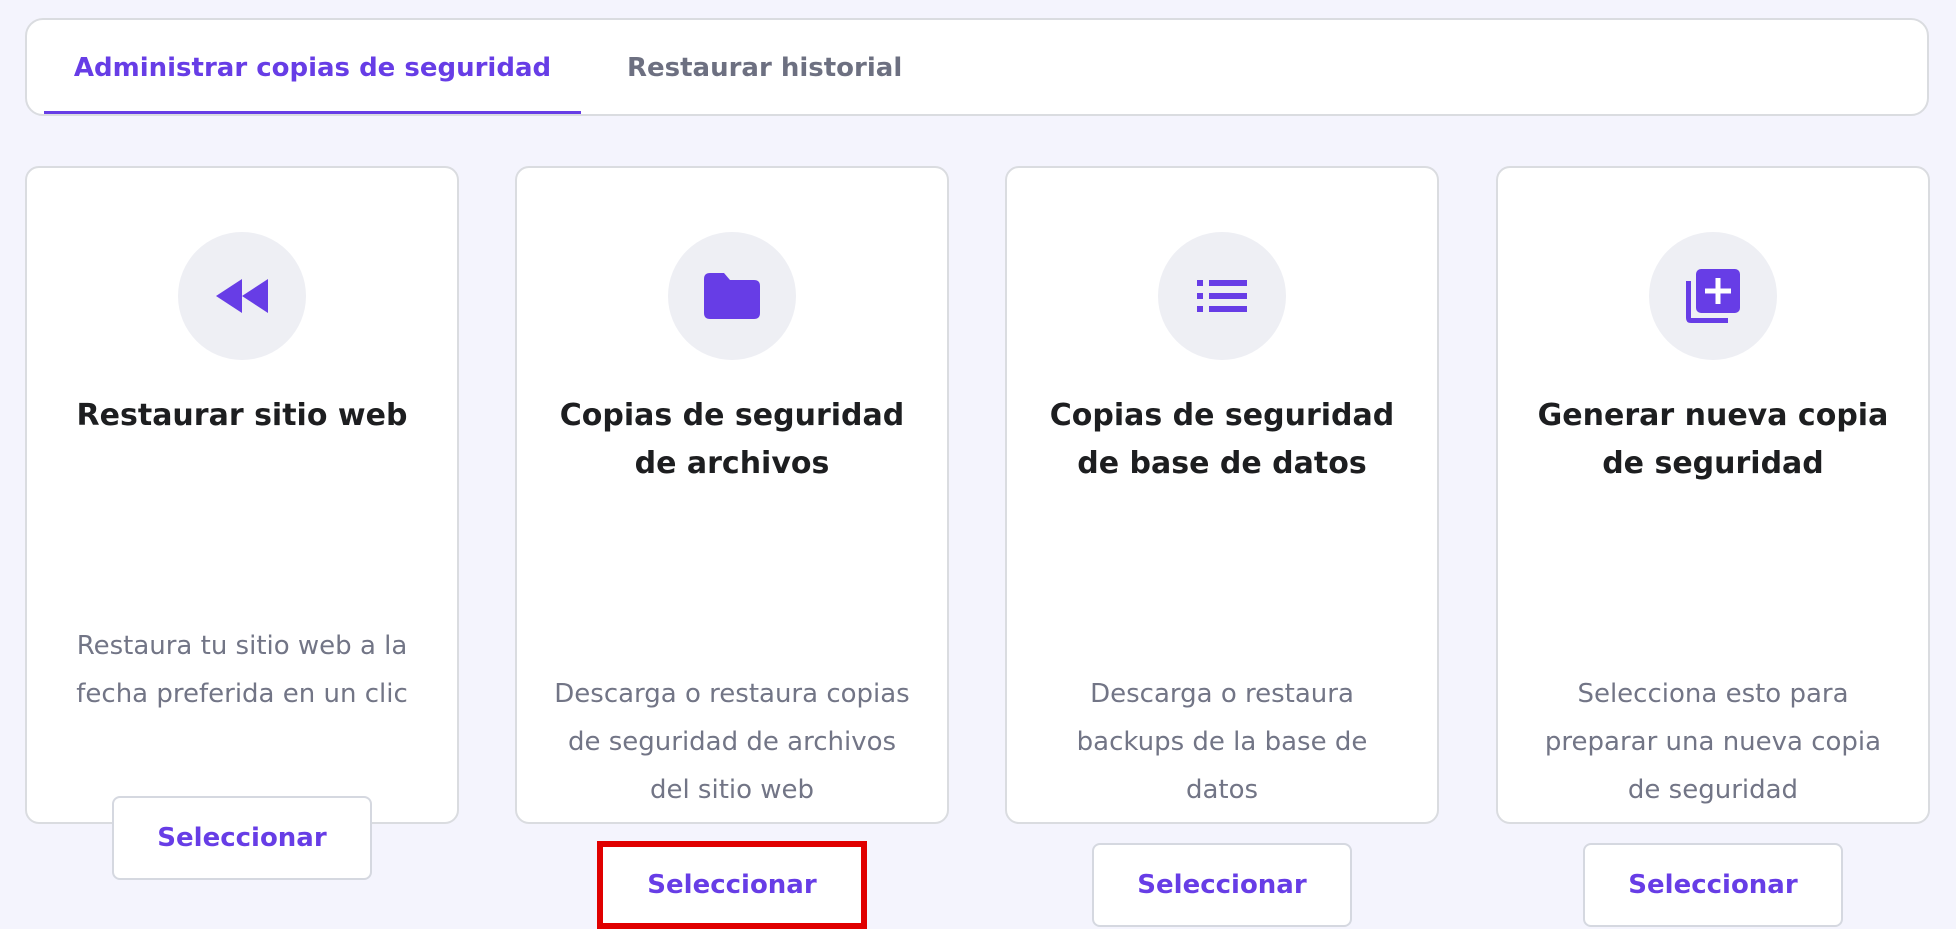  I want to click on select-button-generate-backup: Seleccionar, so click(1713, 885).